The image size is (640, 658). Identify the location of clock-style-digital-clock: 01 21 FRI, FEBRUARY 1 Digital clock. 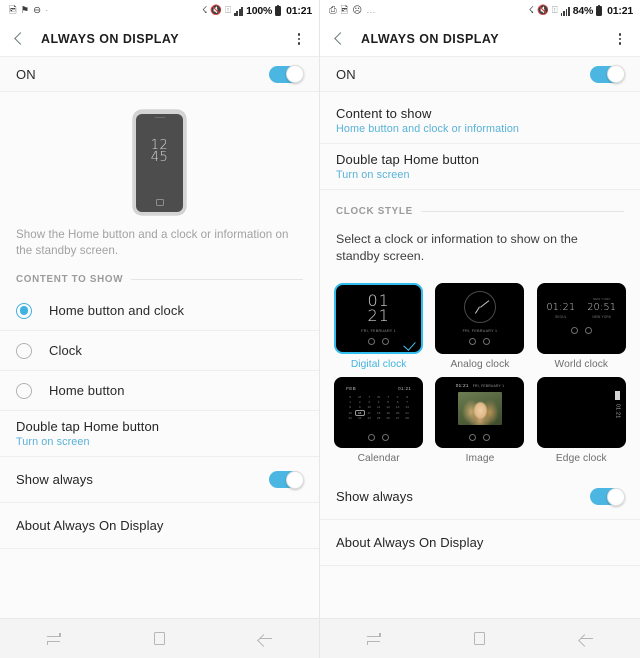
(378, 326).